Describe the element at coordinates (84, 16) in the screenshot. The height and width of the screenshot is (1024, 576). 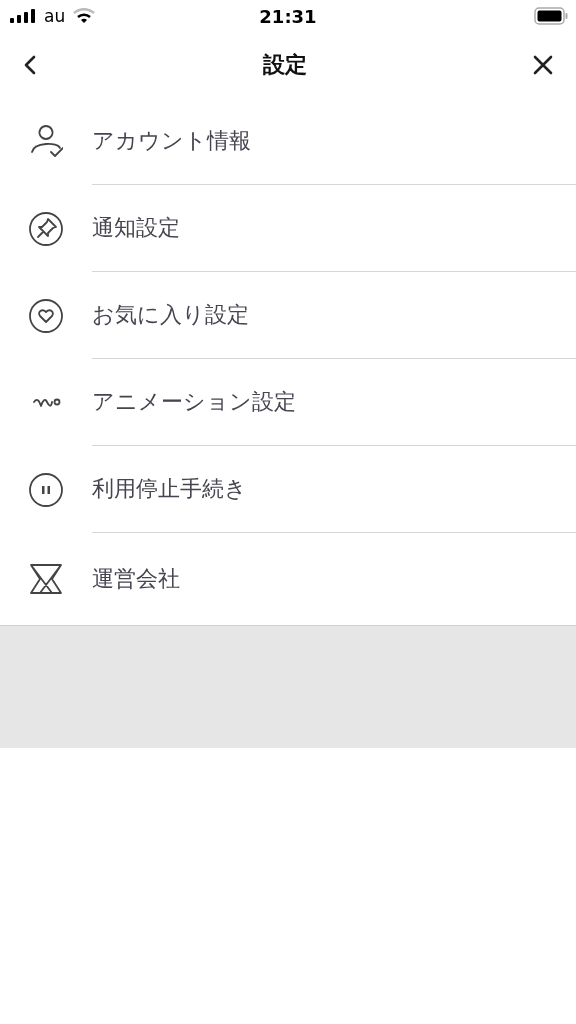
I see `wifi-icon` at that location.